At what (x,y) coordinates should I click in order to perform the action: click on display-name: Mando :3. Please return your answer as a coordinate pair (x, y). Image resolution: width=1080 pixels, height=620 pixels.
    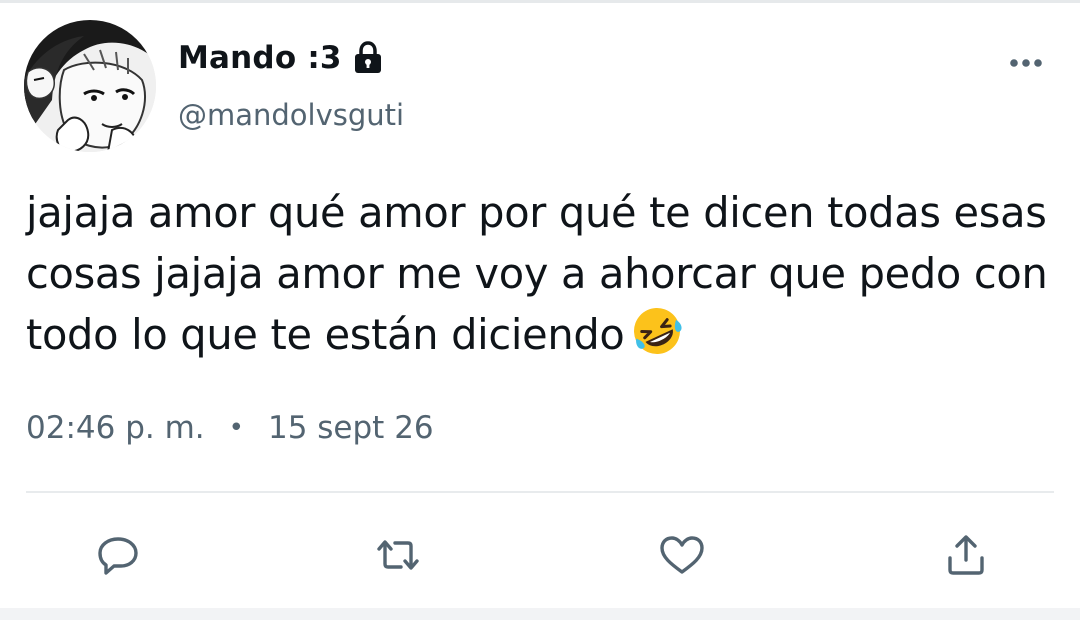
    Looking at the image, I should click on (260, 58).